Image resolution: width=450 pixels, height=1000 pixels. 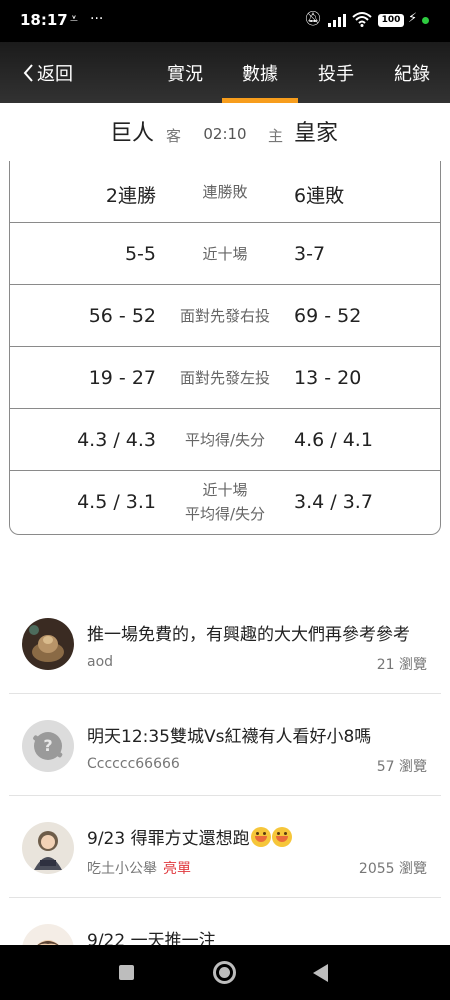 What do you see at coordinates (401, 767) in the screenshot?
I see `post-views: 57 瀏覽` at bounding box center [401, 767].